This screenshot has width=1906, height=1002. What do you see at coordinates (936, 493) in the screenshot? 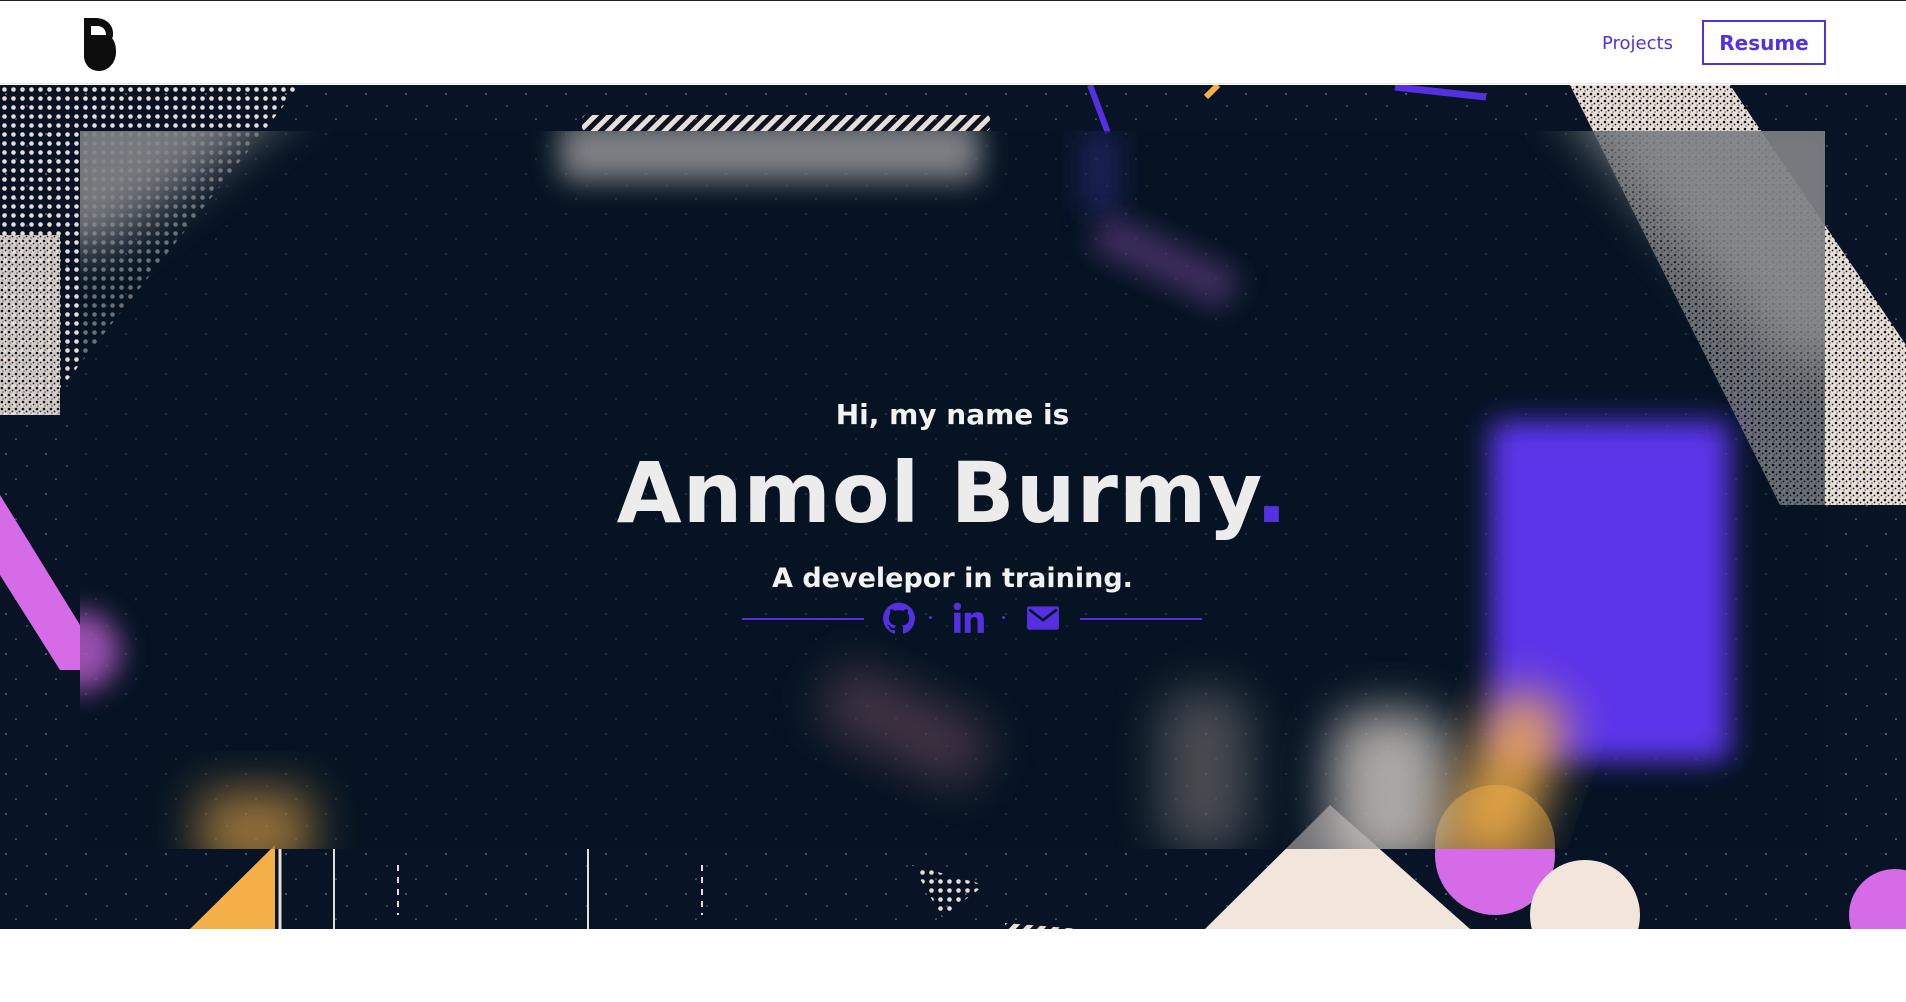
I see `hero-name-text: Anmol Burmy` at bounding box center [936, 493].